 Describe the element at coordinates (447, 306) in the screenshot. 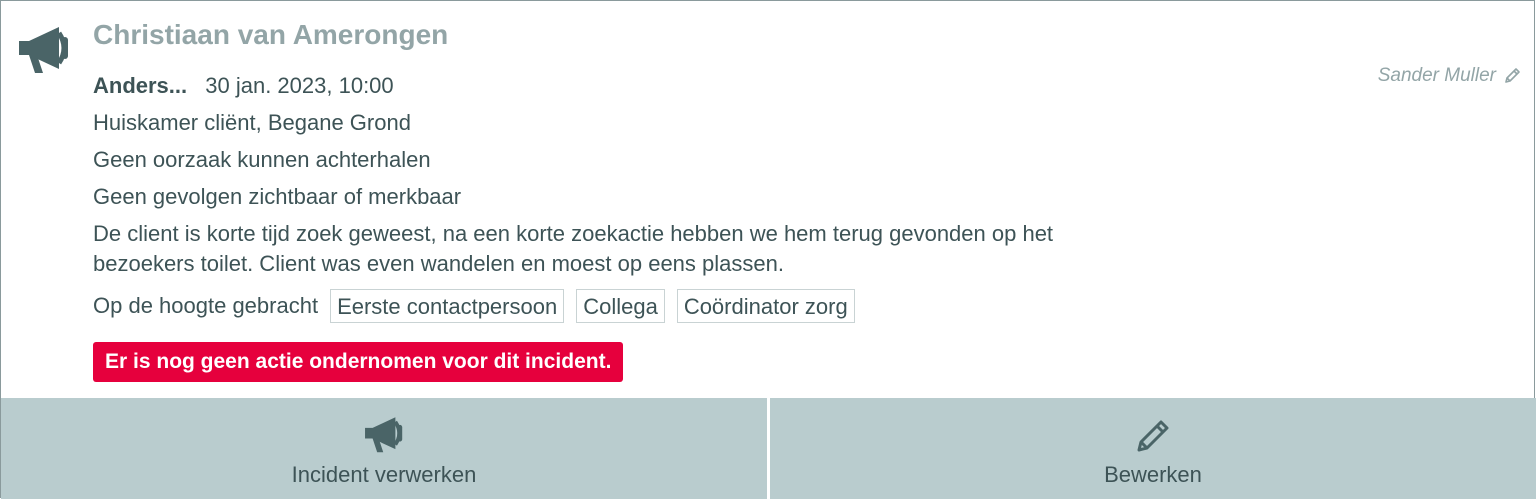

I see `informed-chip: Eerste contactpersoon` at that location.